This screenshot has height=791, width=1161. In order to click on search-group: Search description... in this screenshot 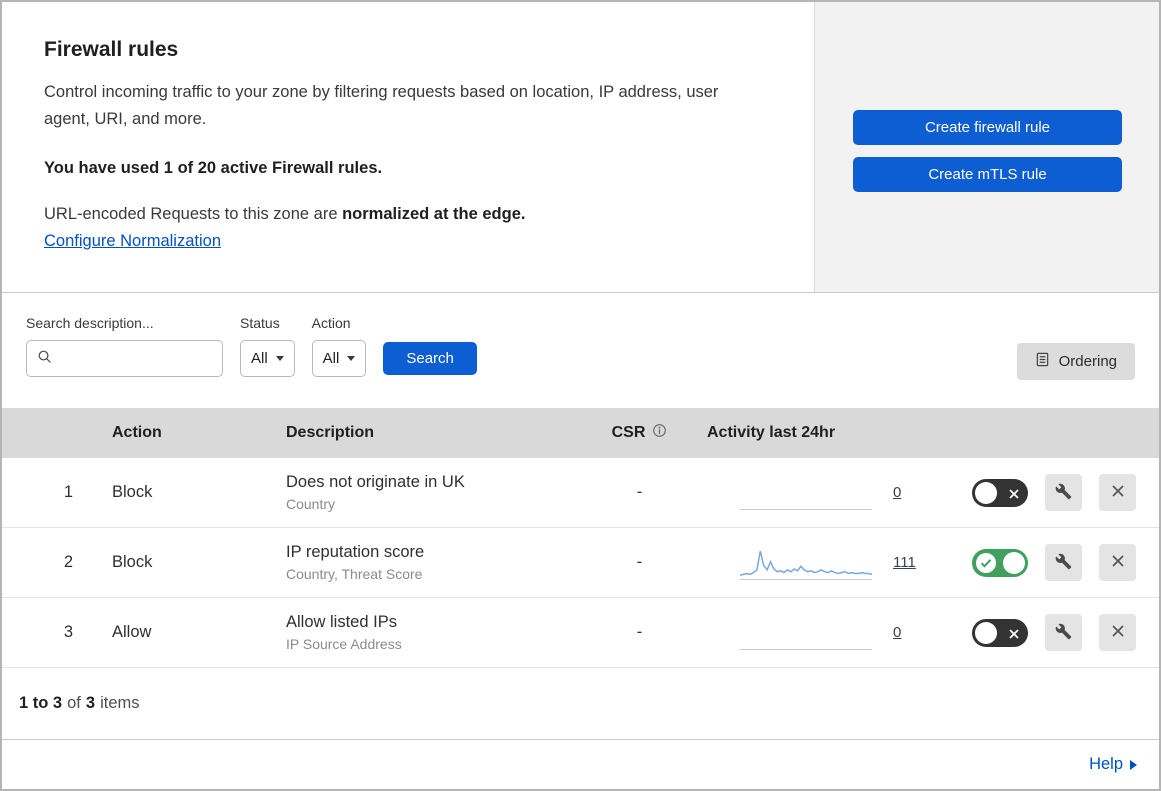, I will do `click(124, 346)`.